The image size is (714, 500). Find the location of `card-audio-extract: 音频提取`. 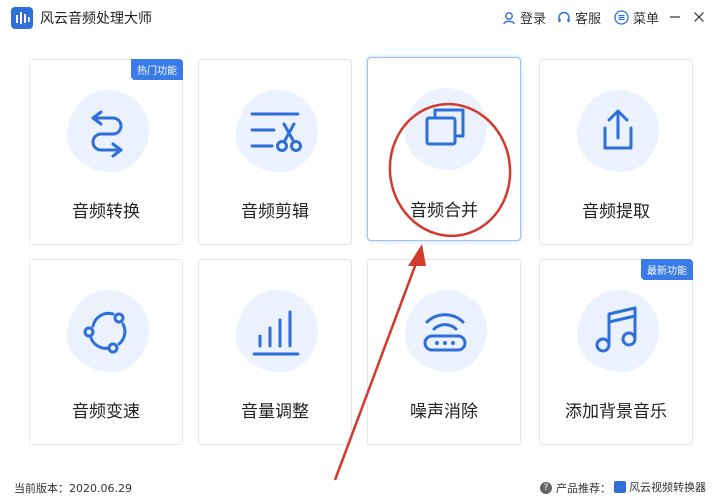

card-audio-extract: 音频提取 is located at coordinates (616, 152).